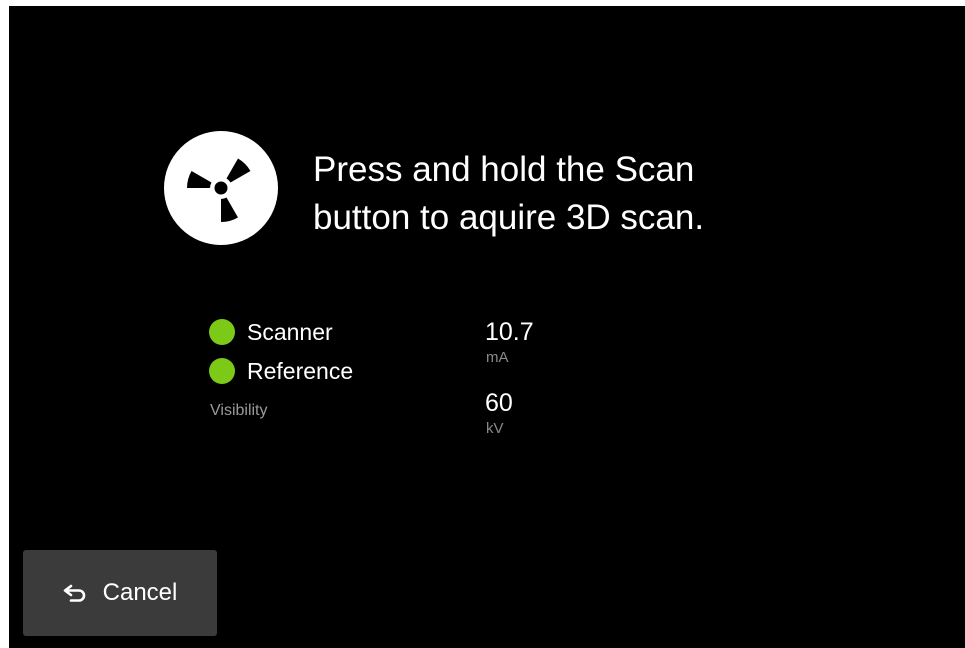  I want to click on cancel-button: Cancel, so click(120, 593).